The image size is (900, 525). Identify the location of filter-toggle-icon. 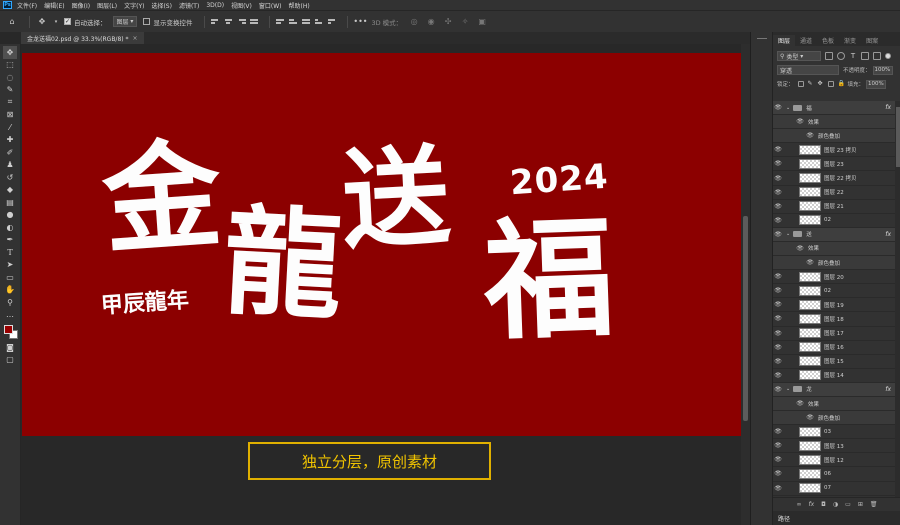
(888, 56).